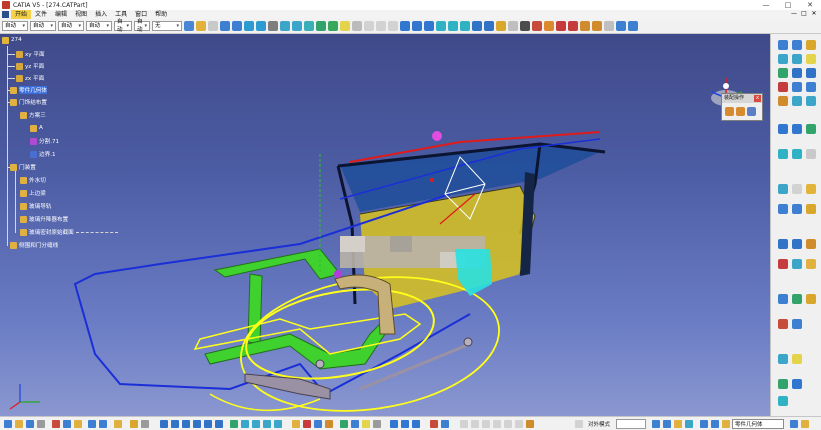 The image size is (821, 430). I want to click on thickness-icon, so click(445, 424).